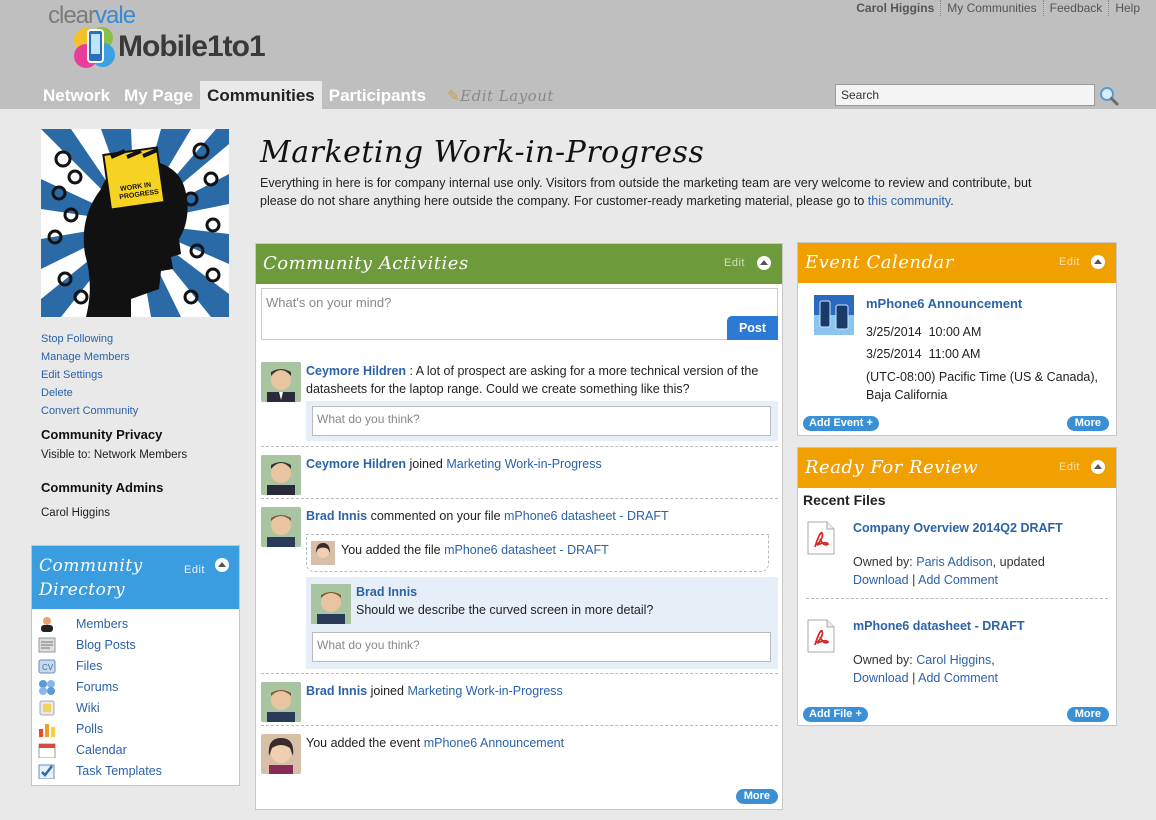 Image resolution: width=1156 pixels, height=820 pixels. What do you see at coordinates (135, 223) in the screenshot?
I see `community-image: WORK IN PROGRESS` at bounding box center [135, 223].